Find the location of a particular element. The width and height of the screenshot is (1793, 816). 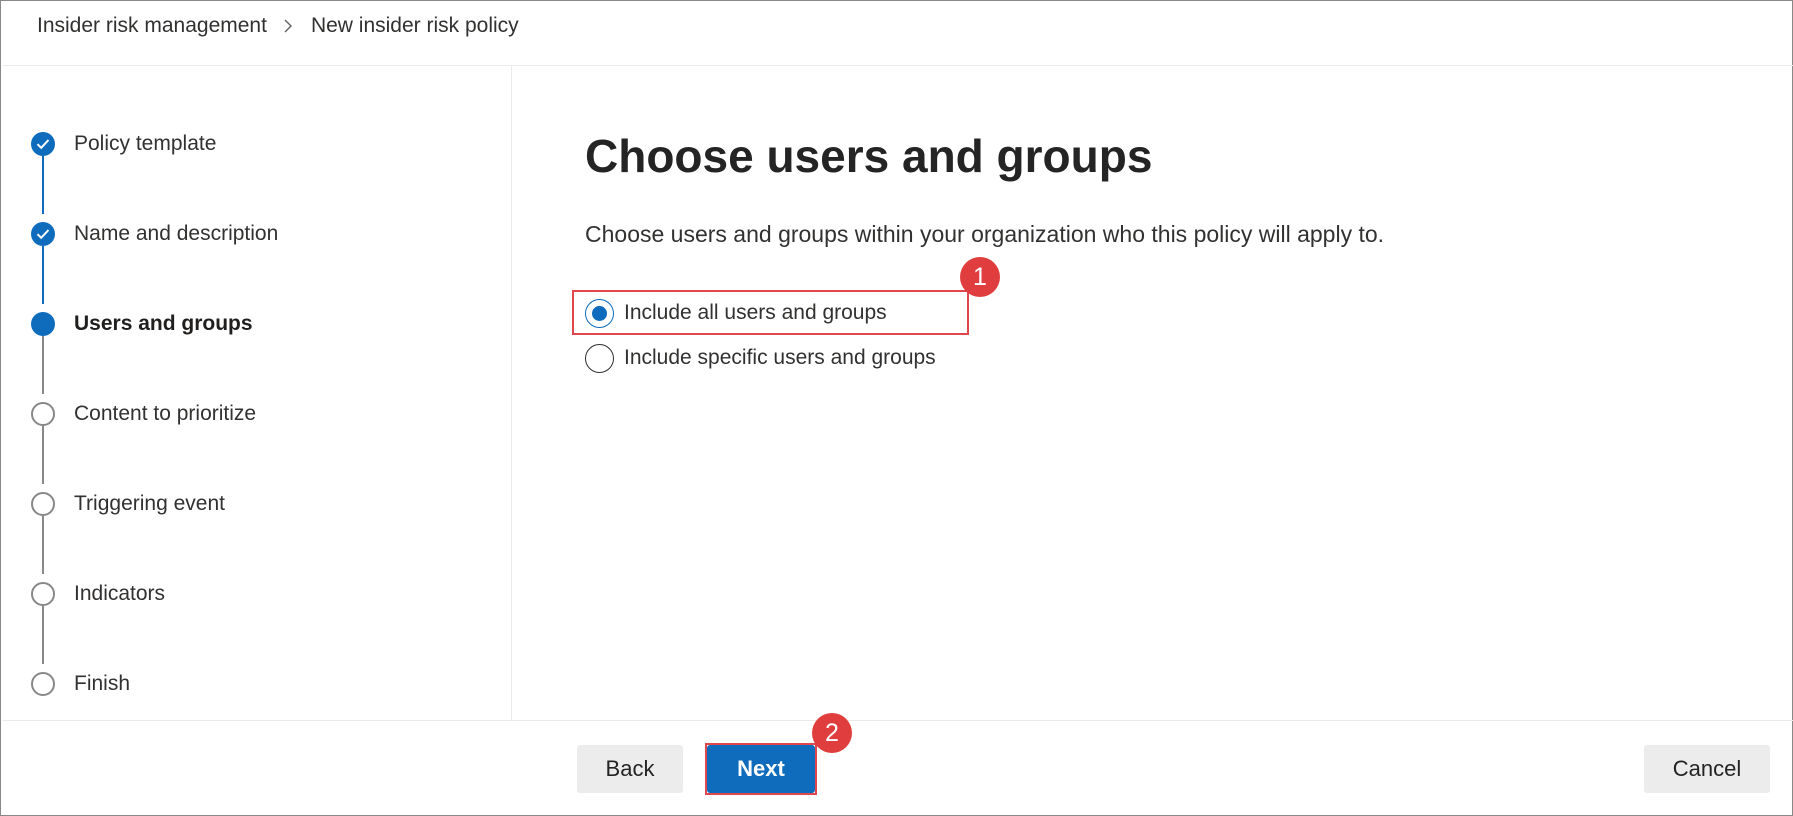

footer-divider is located at coordinates (897, 720).